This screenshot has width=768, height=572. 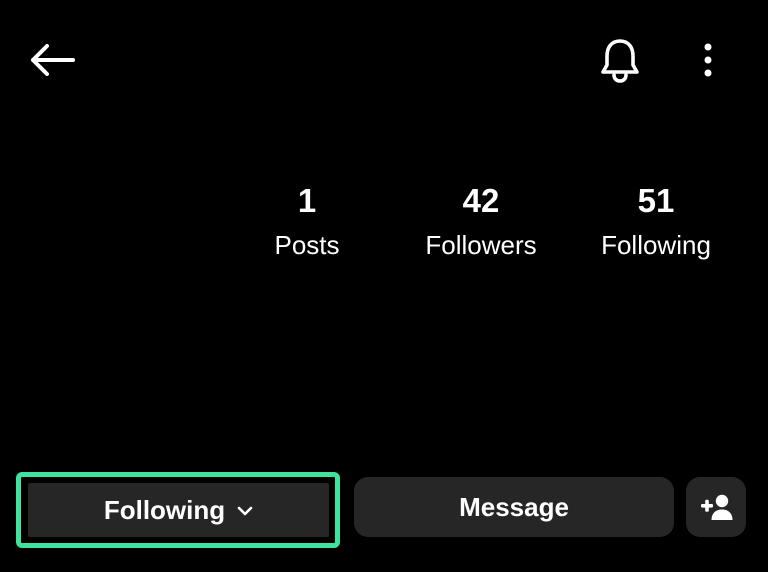 I want to click on following-button: Following, so click(x=178, y=510).